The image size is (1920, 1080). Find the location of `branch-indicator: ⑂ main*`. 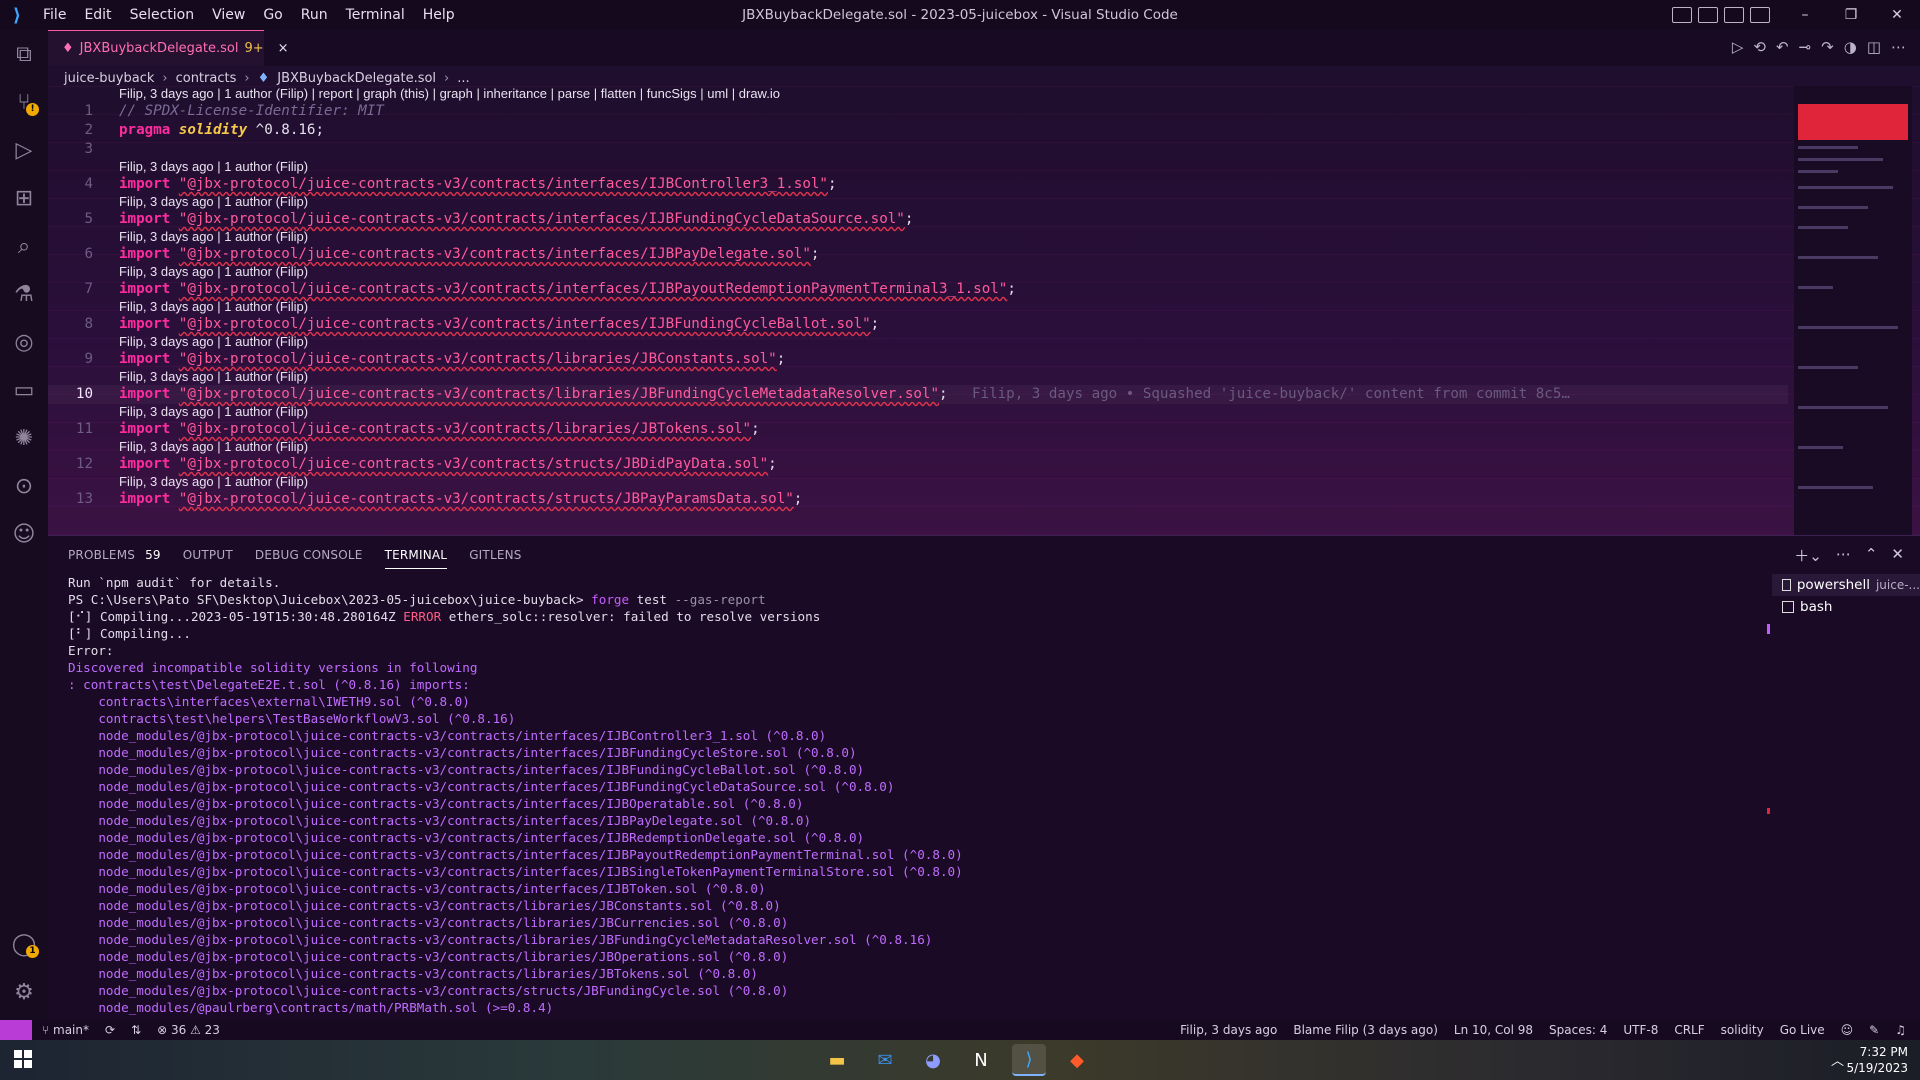

branch-indicator: ⑂ main* is located at coordinates (65, 1030).